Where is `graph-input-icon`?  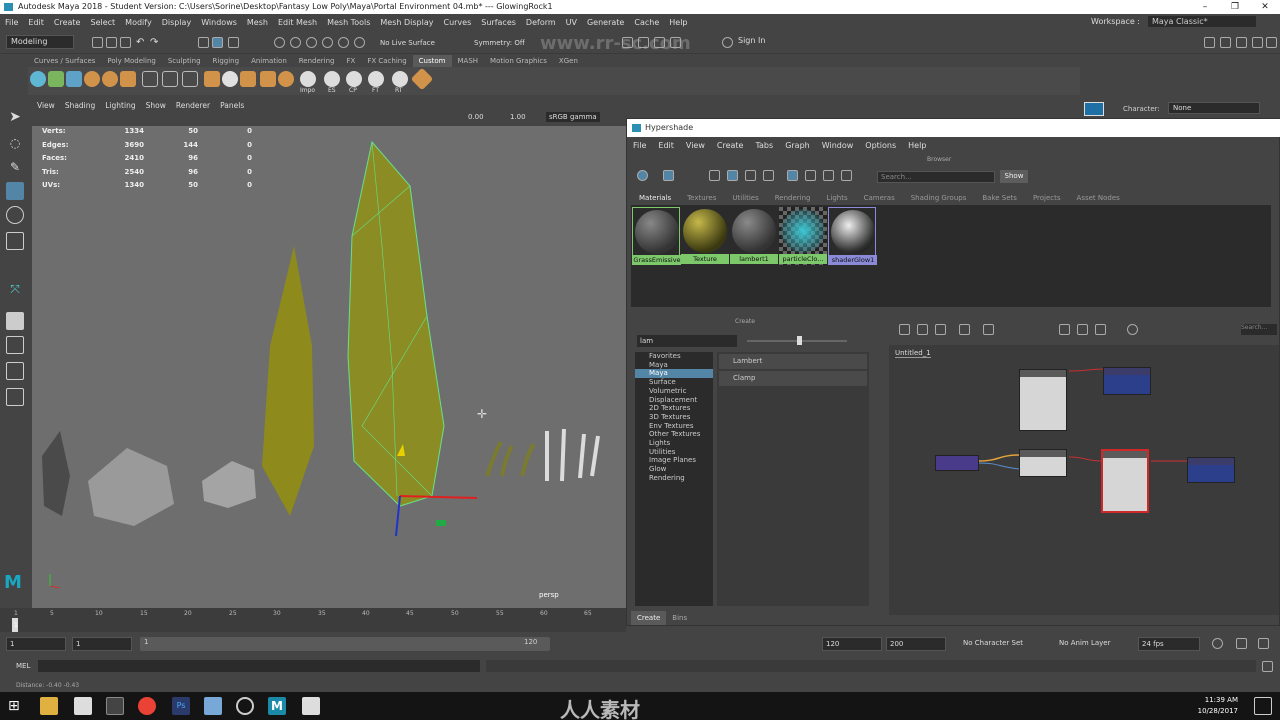
graph-input-icon is located at coordinates (904, 329).